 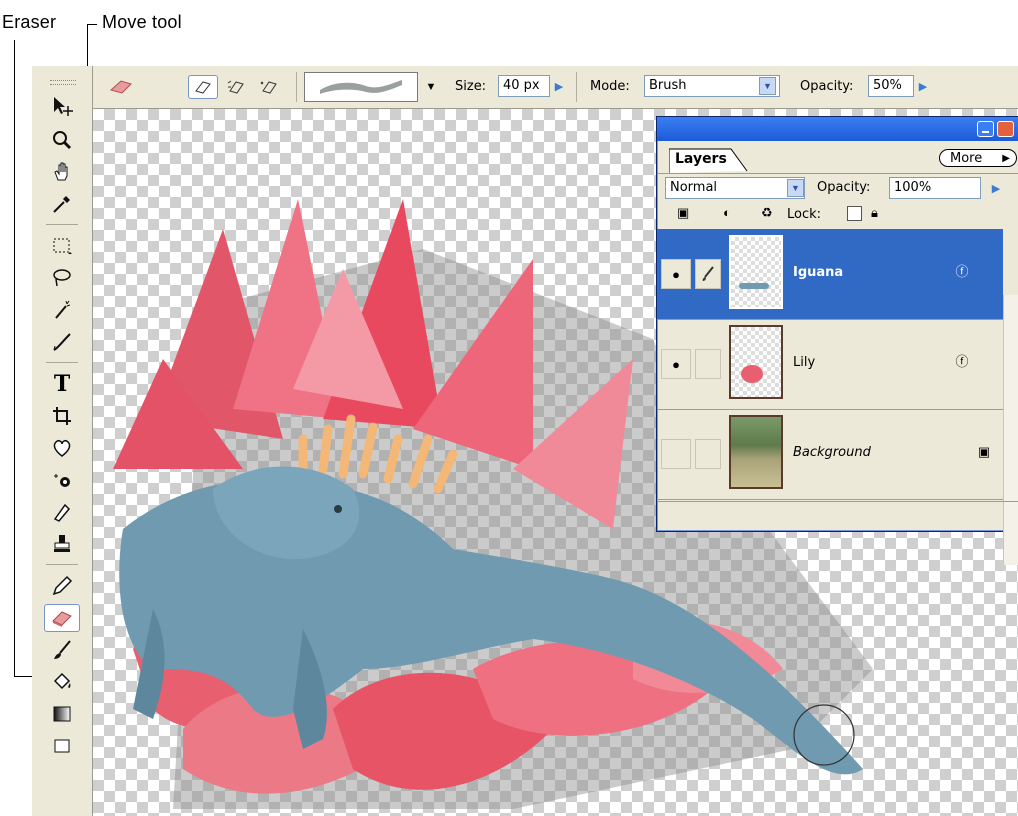 I want to click on layer-lock-icon: ▣, so click(x=984, y=451).